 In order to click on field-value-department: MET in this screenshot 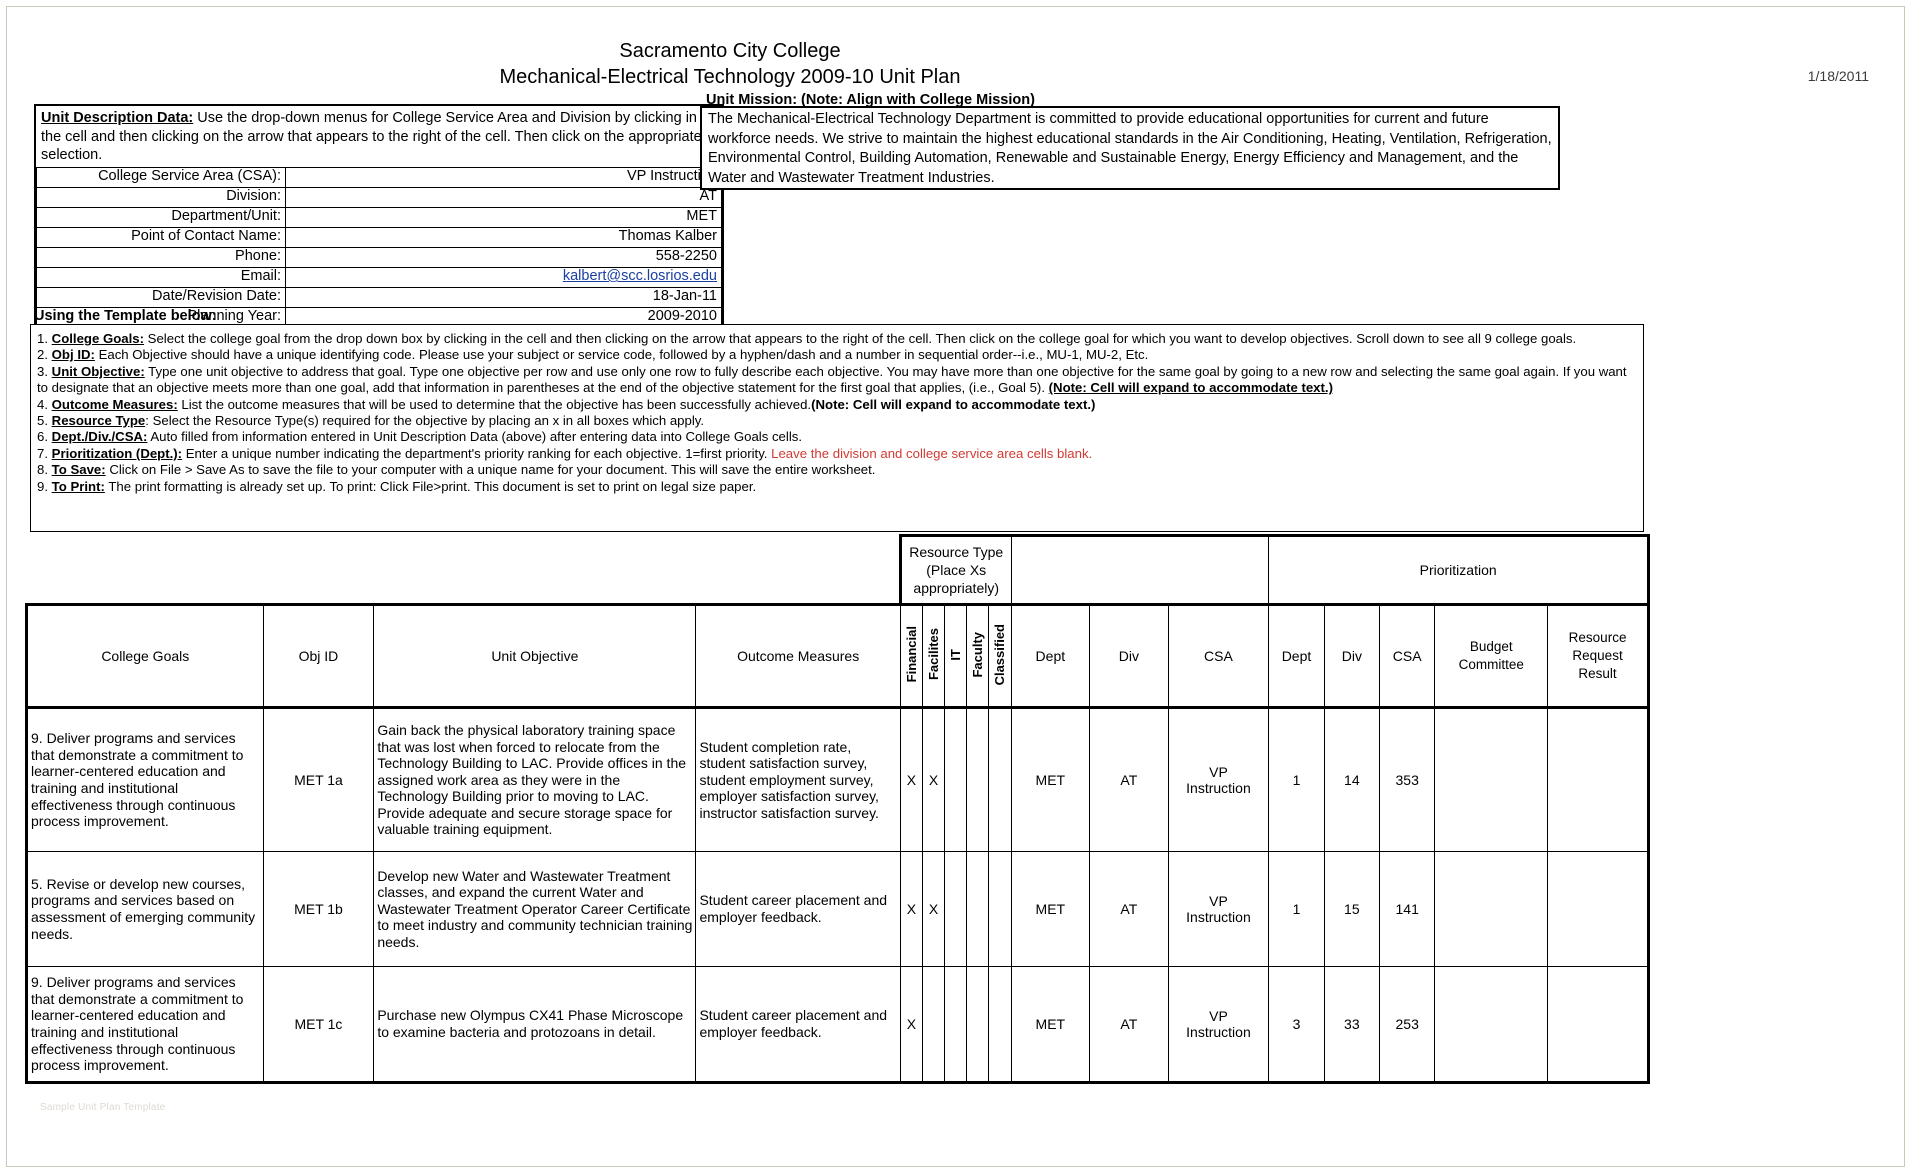, I will do `click(503, 217)`.